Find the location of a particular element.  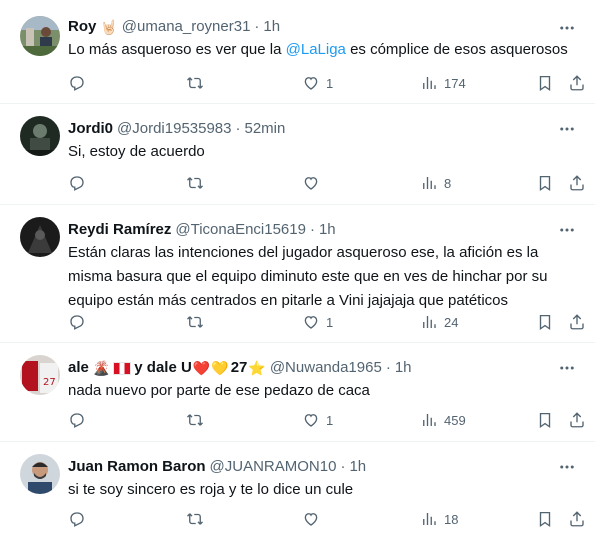

views-button: 459 is located at coordinates (443, 420).